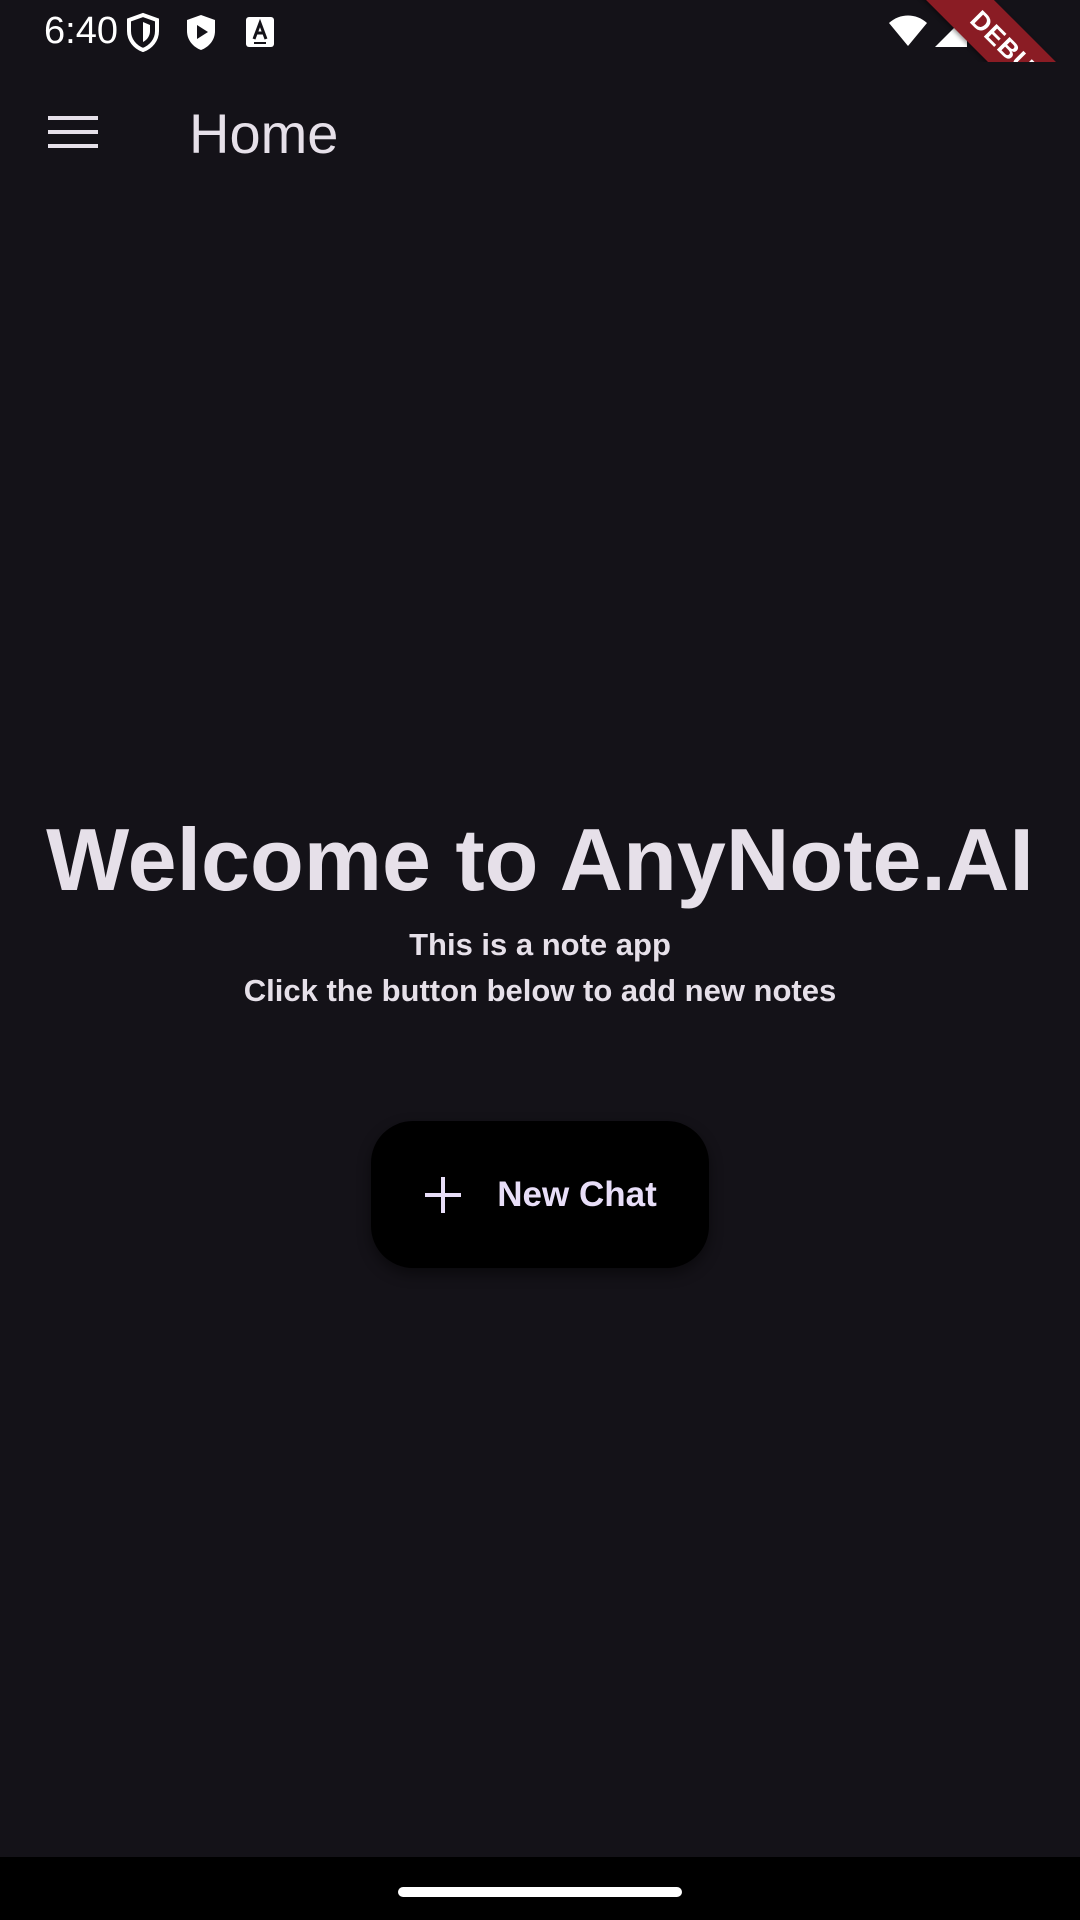 Image resolution: width=1080 pixels, height=1920 pixels. What do you see at coordinates (540, 31) in the screenshot?
I see `status-bar: 6:40` at bounding box center [540, 31].